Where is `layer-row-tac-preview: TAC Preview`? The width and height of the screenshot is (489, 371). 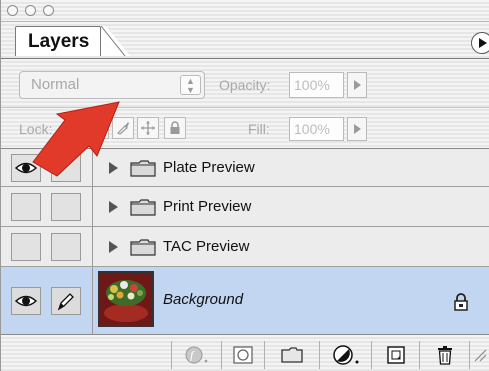
layer-row-tac-preview: TAC Preview is located at coordinates (245, 247).